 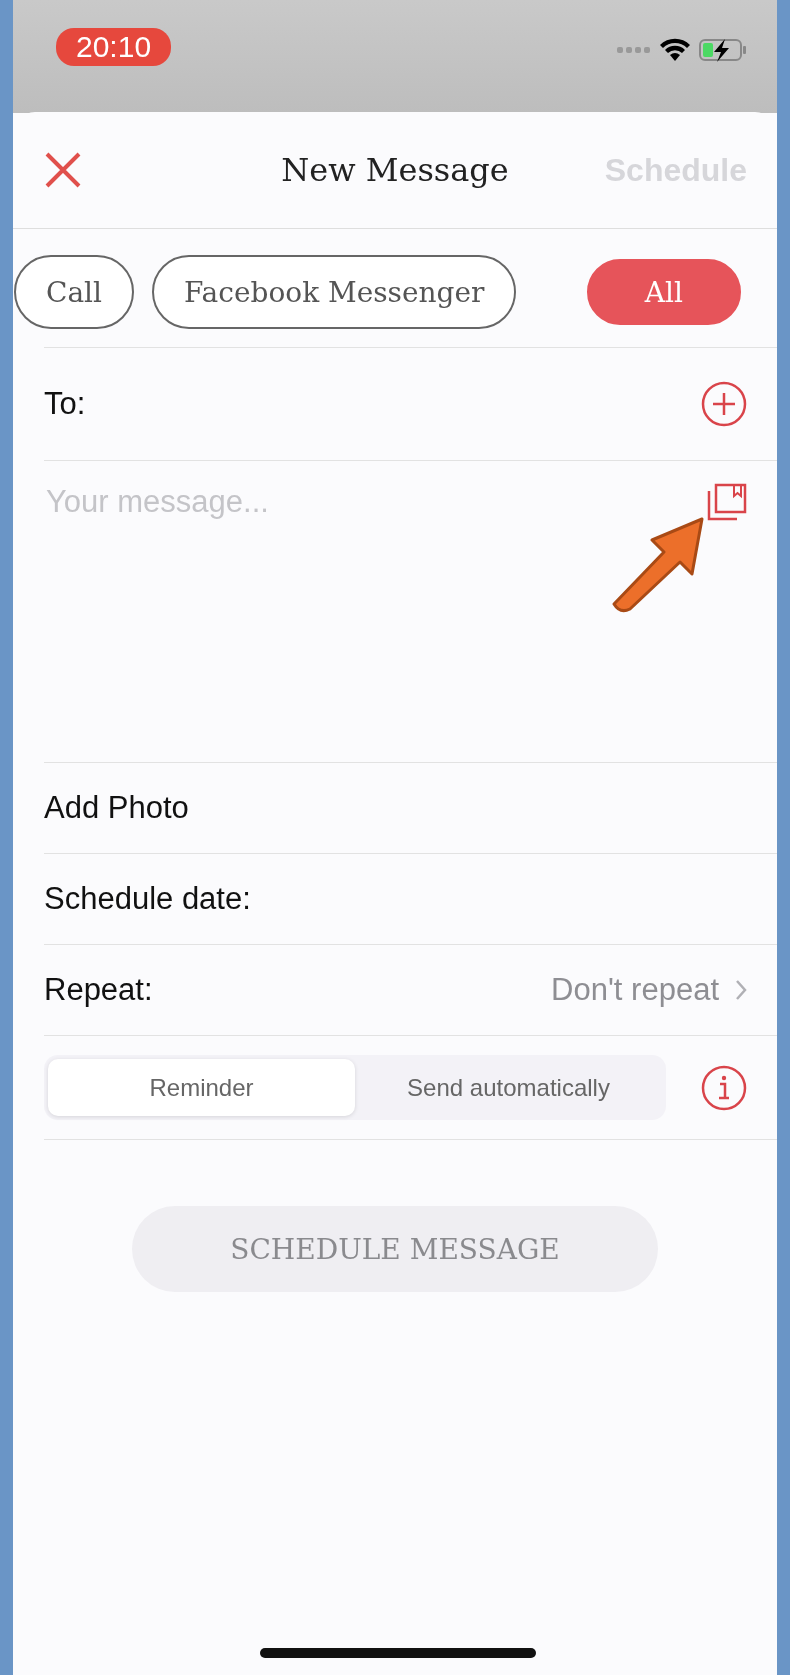 What do you see at coordinates (724, 404) in the screenshot?
I see `add-contact-button` at bounding box center [724, 404].